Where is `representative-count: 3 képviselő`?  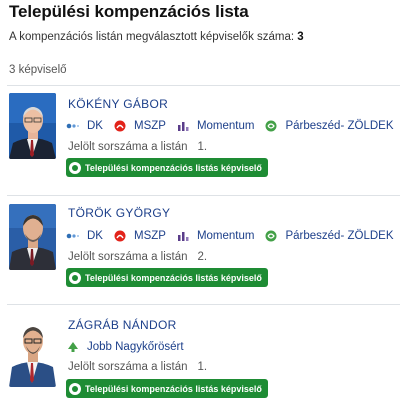 representative-count: 3 képviselő is located at coordinates (38, 70).